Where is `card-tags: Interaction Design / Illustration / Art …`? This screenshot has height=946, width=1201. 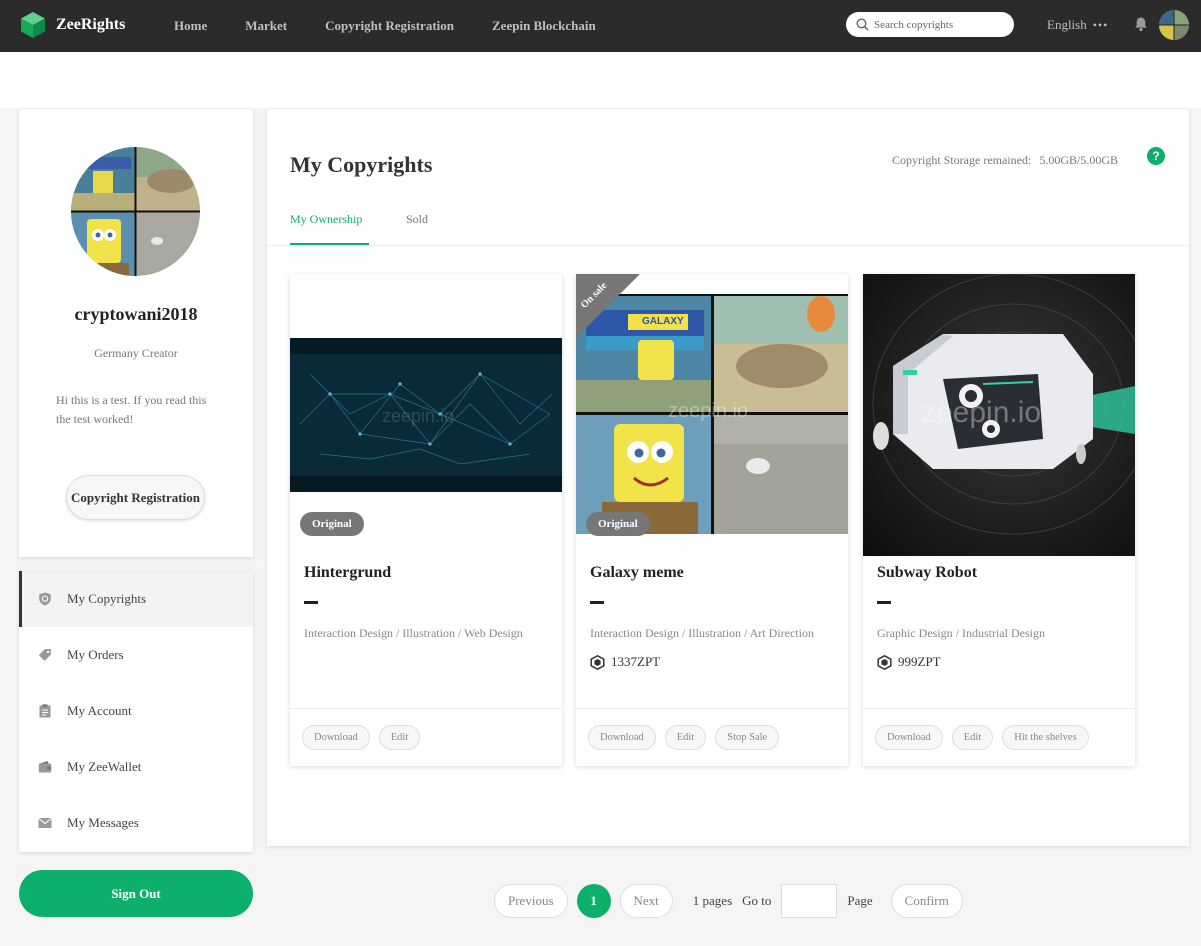
card-tags: Interaction Design / Illustration / Art … is located at coordinates (702, 633).